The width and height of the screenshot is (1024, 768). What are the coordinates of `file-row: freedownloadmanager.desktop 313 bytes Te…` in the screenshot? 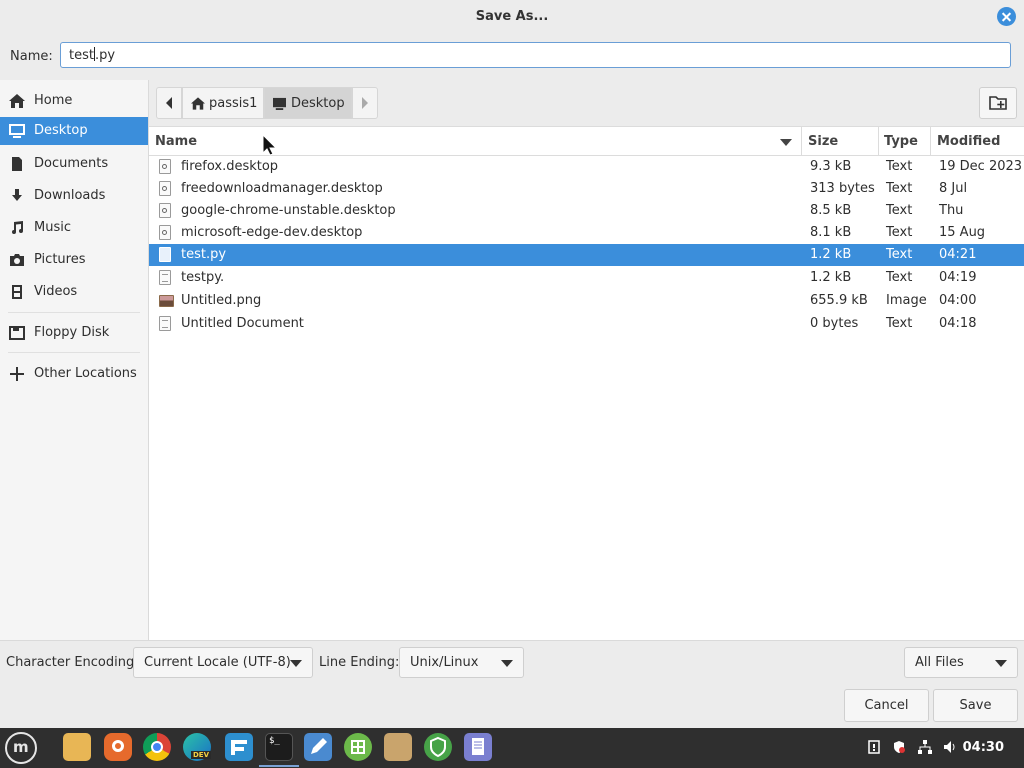 It's located at (586, 189).